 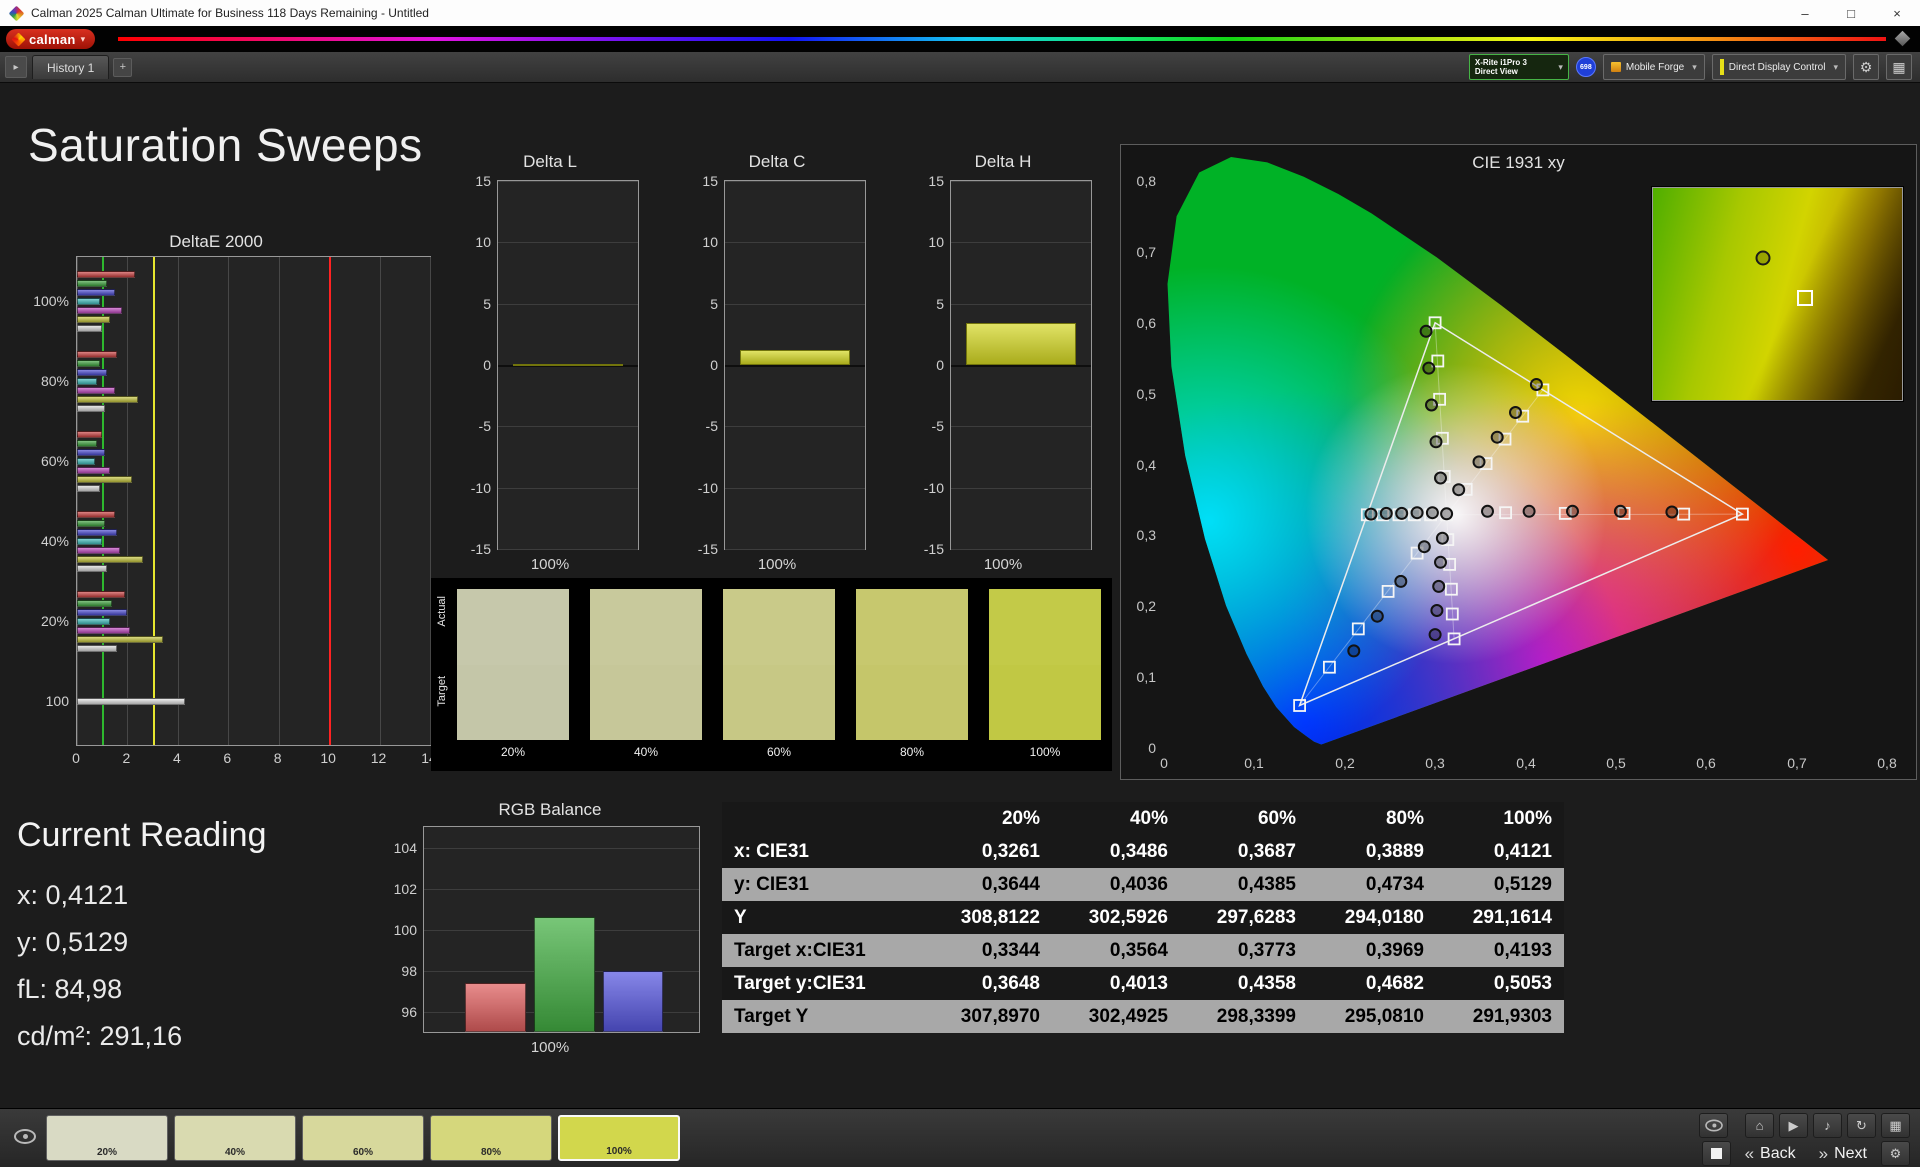 I want to click on thumbnail-20%: 20%, so click(x=107, y=1138).